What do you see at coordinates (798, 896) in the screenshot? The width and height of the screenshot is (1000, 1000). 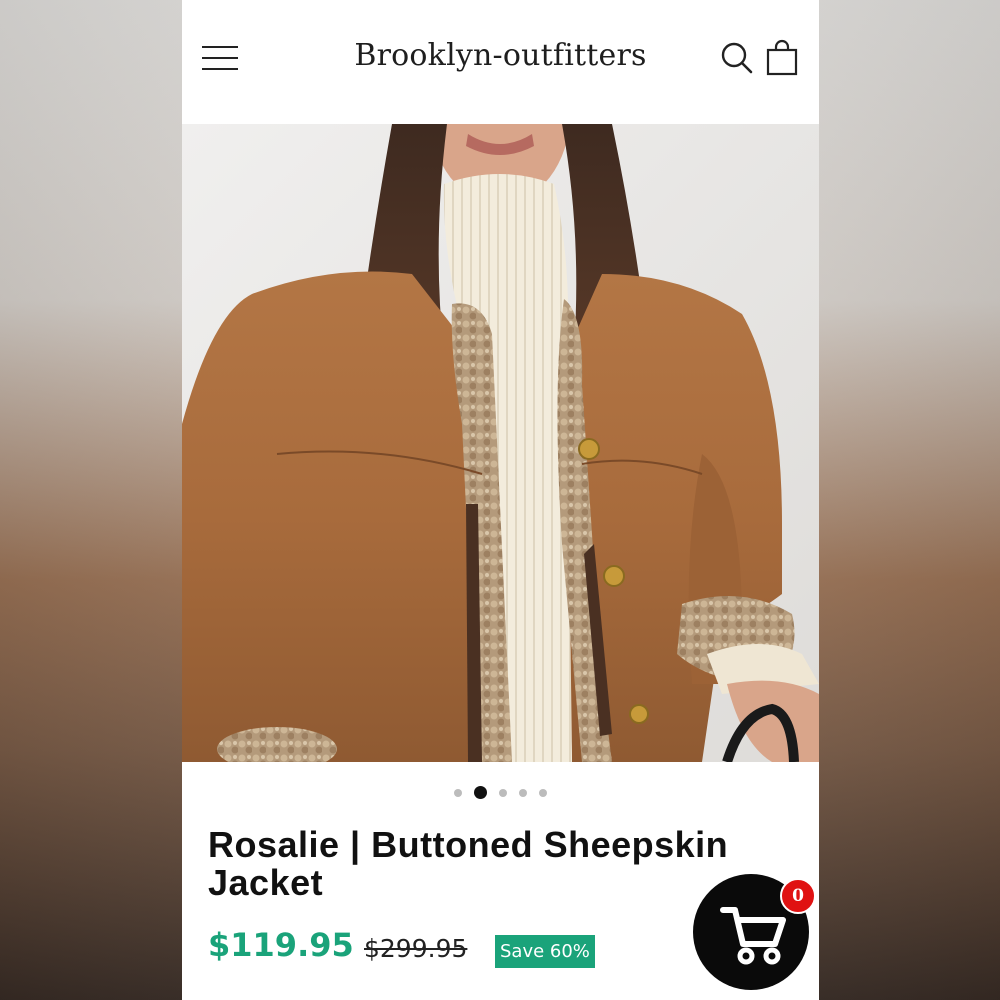 I see `cart-count-badge: 0` at bounding box center [798, 896].